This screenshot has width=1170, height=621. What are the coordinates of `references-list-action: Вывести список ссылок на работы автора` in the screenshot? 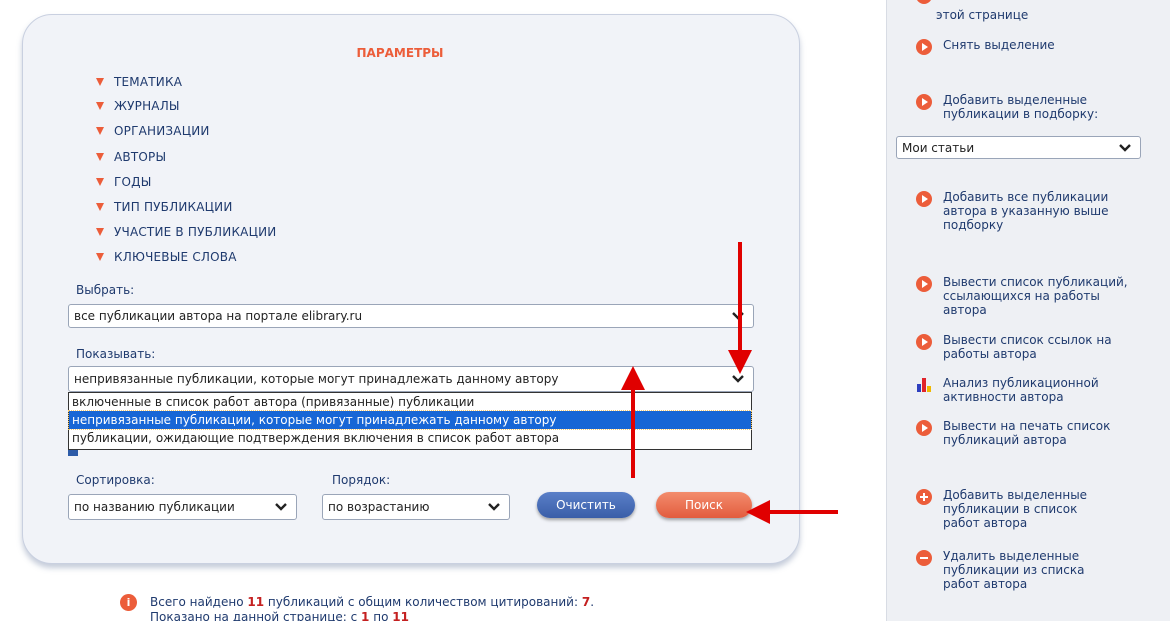 It's located at (1021, 347).